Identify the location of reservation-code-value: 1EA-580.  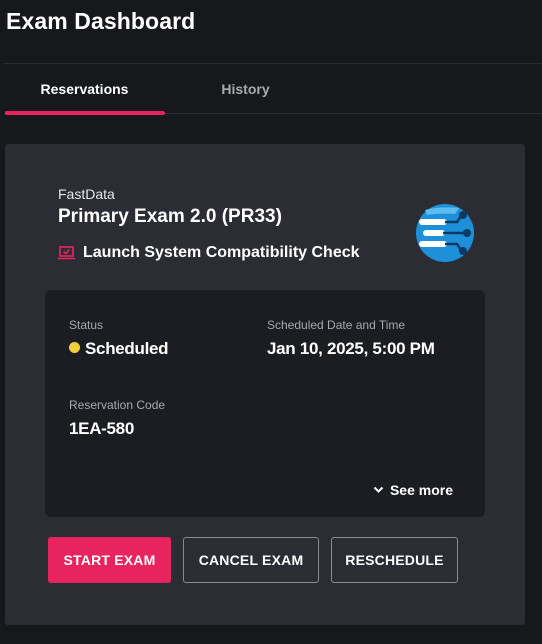
(101, 428).